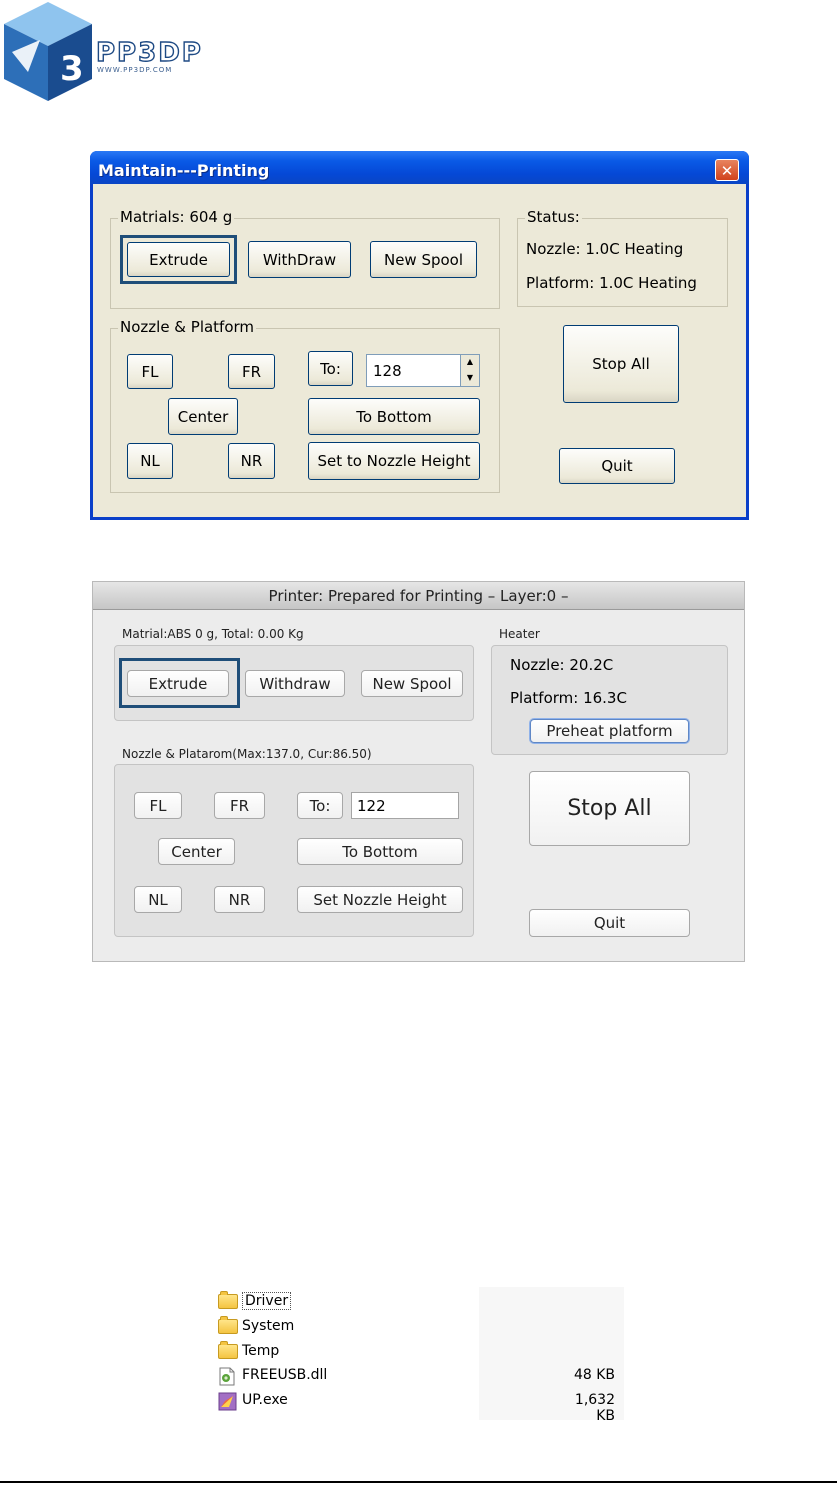  Describe the element at coordinates (387, 370) in the screenshot. I see `to-height-value: 128` at that location.